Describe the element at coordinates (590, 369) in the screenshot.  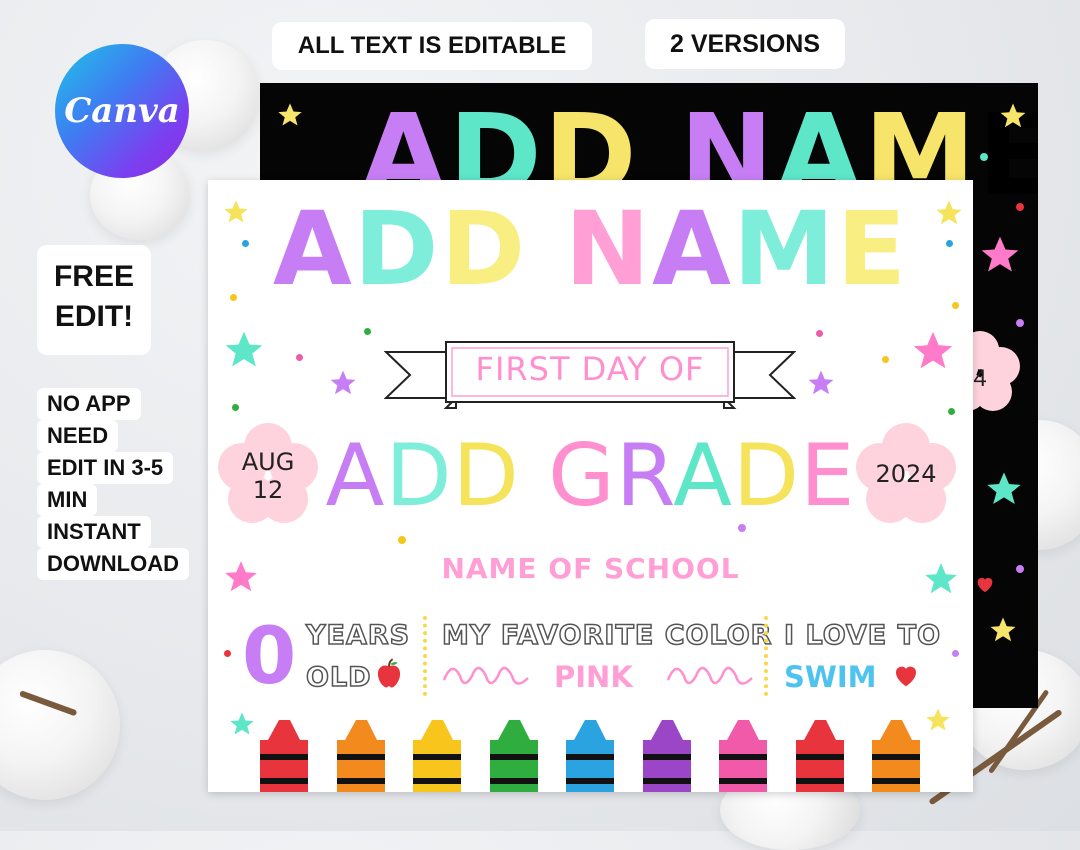
I see `banner-text: FIRST DAY OF` at that location.